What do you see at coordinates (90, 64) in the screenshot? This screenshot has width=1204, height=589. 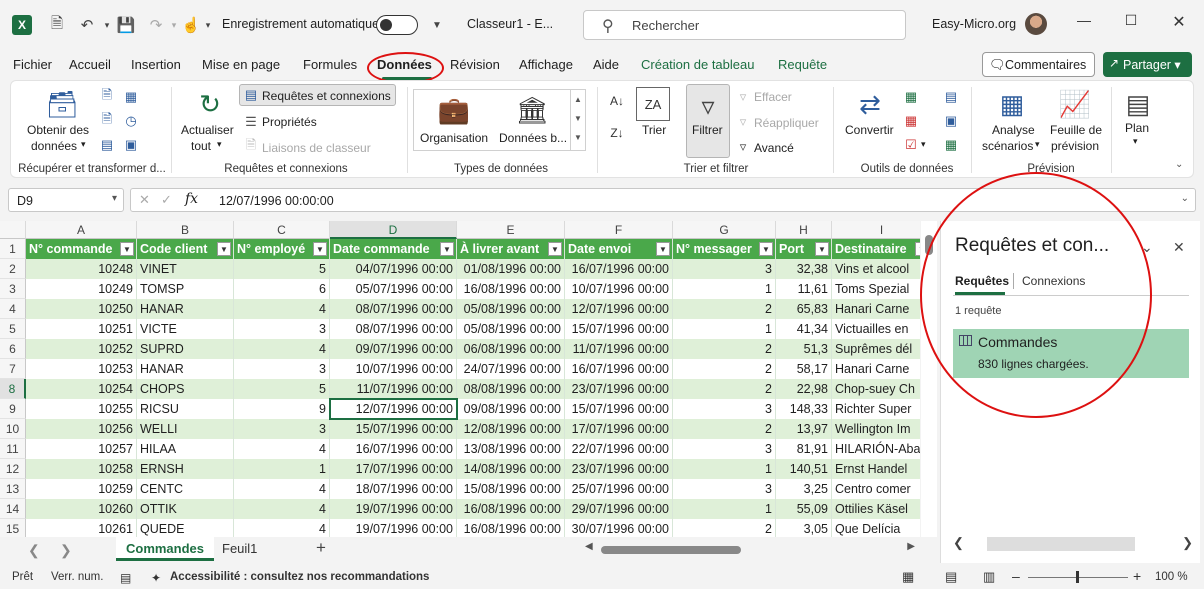 I see `tab-accueil: Accueil` at bounding box center [90, 64].